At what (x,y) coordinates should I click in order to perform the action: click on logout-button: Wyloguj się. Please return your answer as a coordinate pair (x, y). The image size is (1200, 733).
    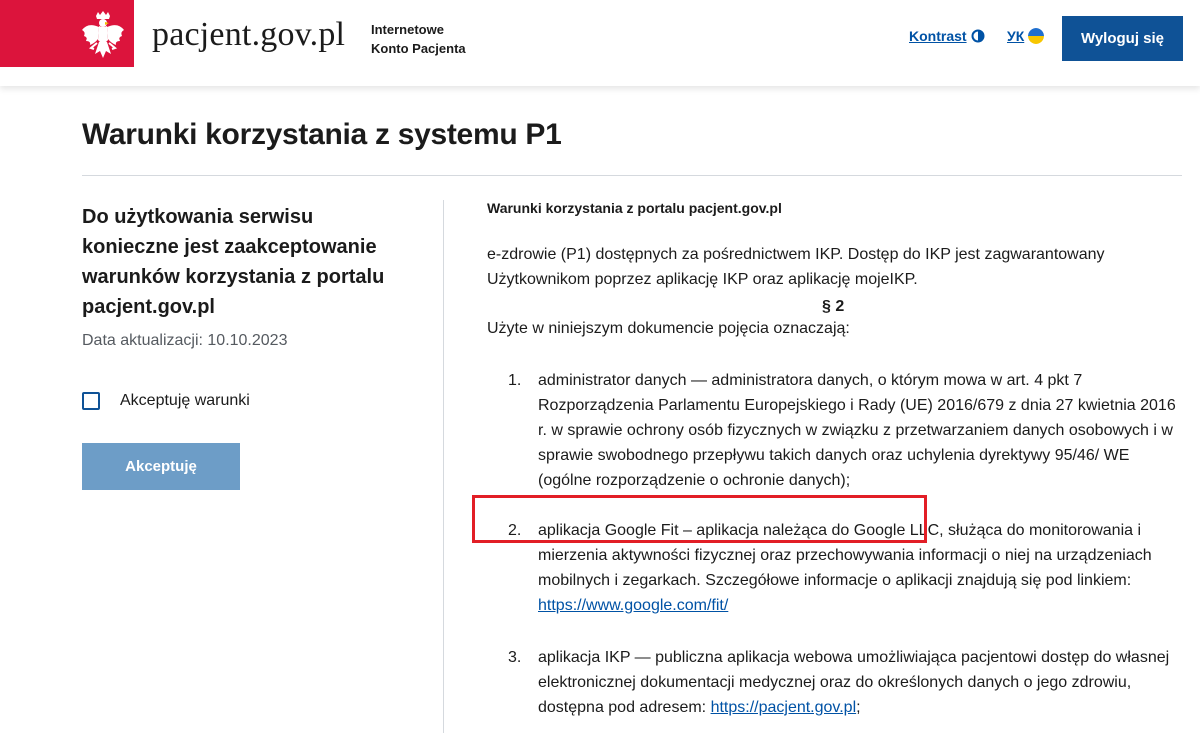
    Looking at the image, I should click on (1122, 38).